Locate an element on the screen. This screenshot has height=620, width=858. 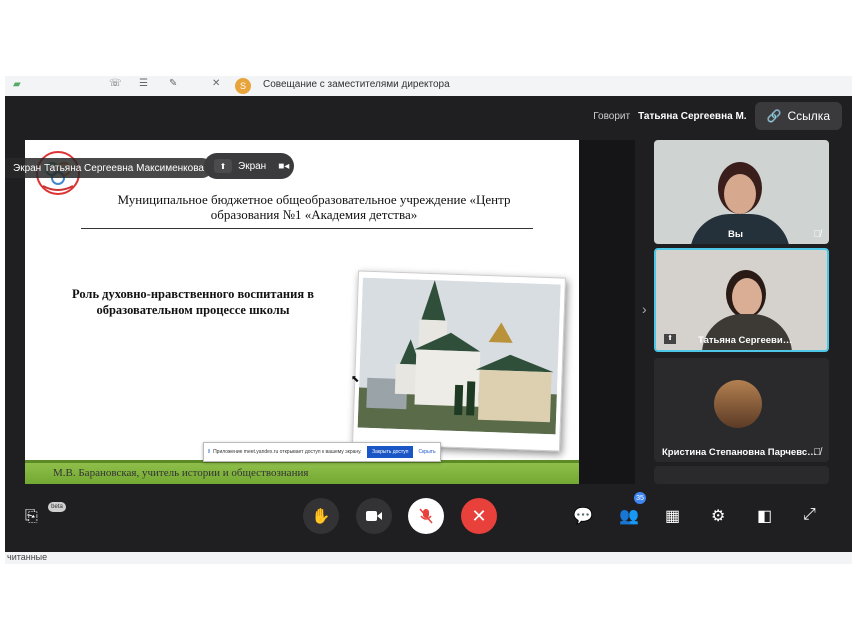
raise-hand-button: ✋ is located at coordinates (321, 516).